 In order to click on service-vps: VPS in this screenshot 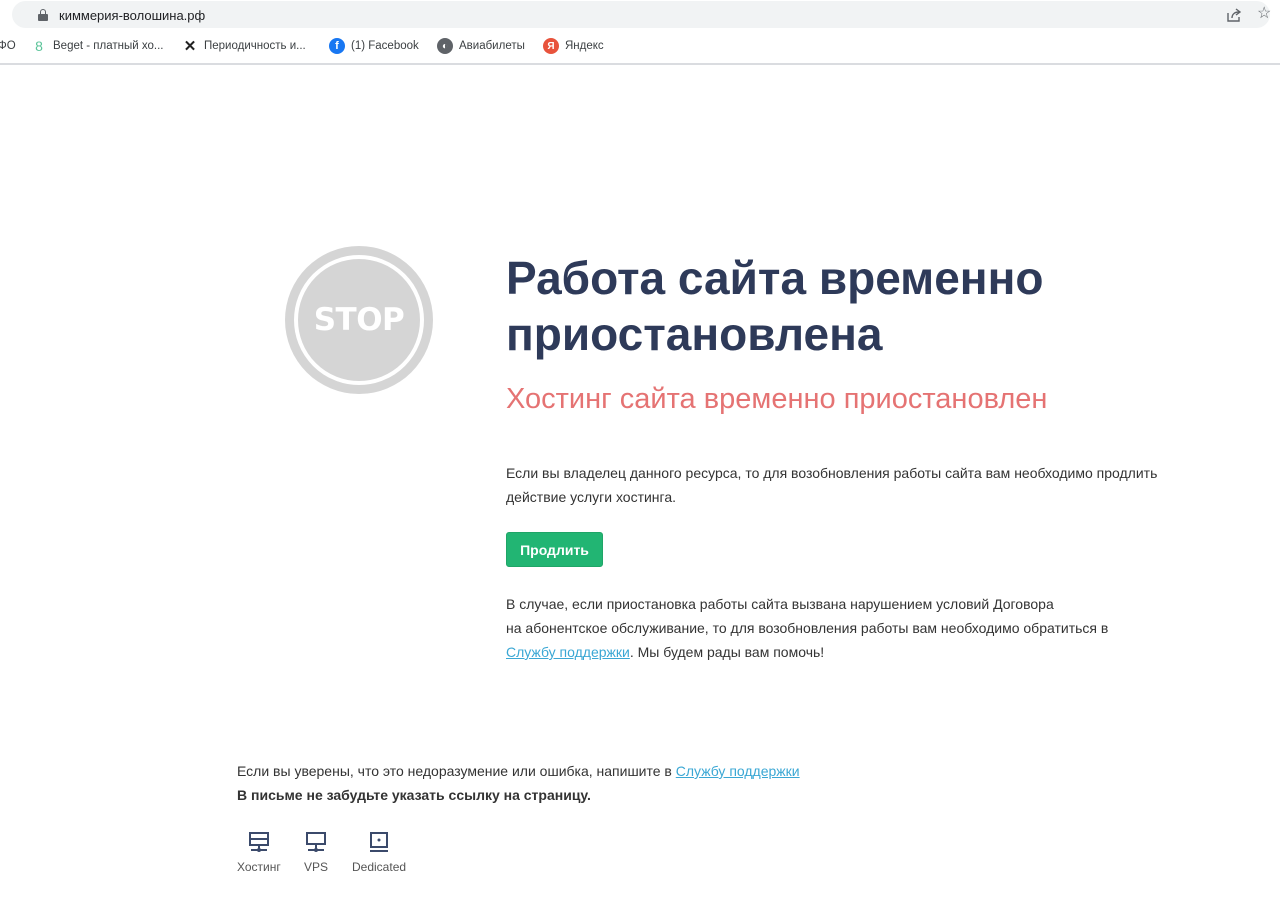, I will do `click(316, 852)`.